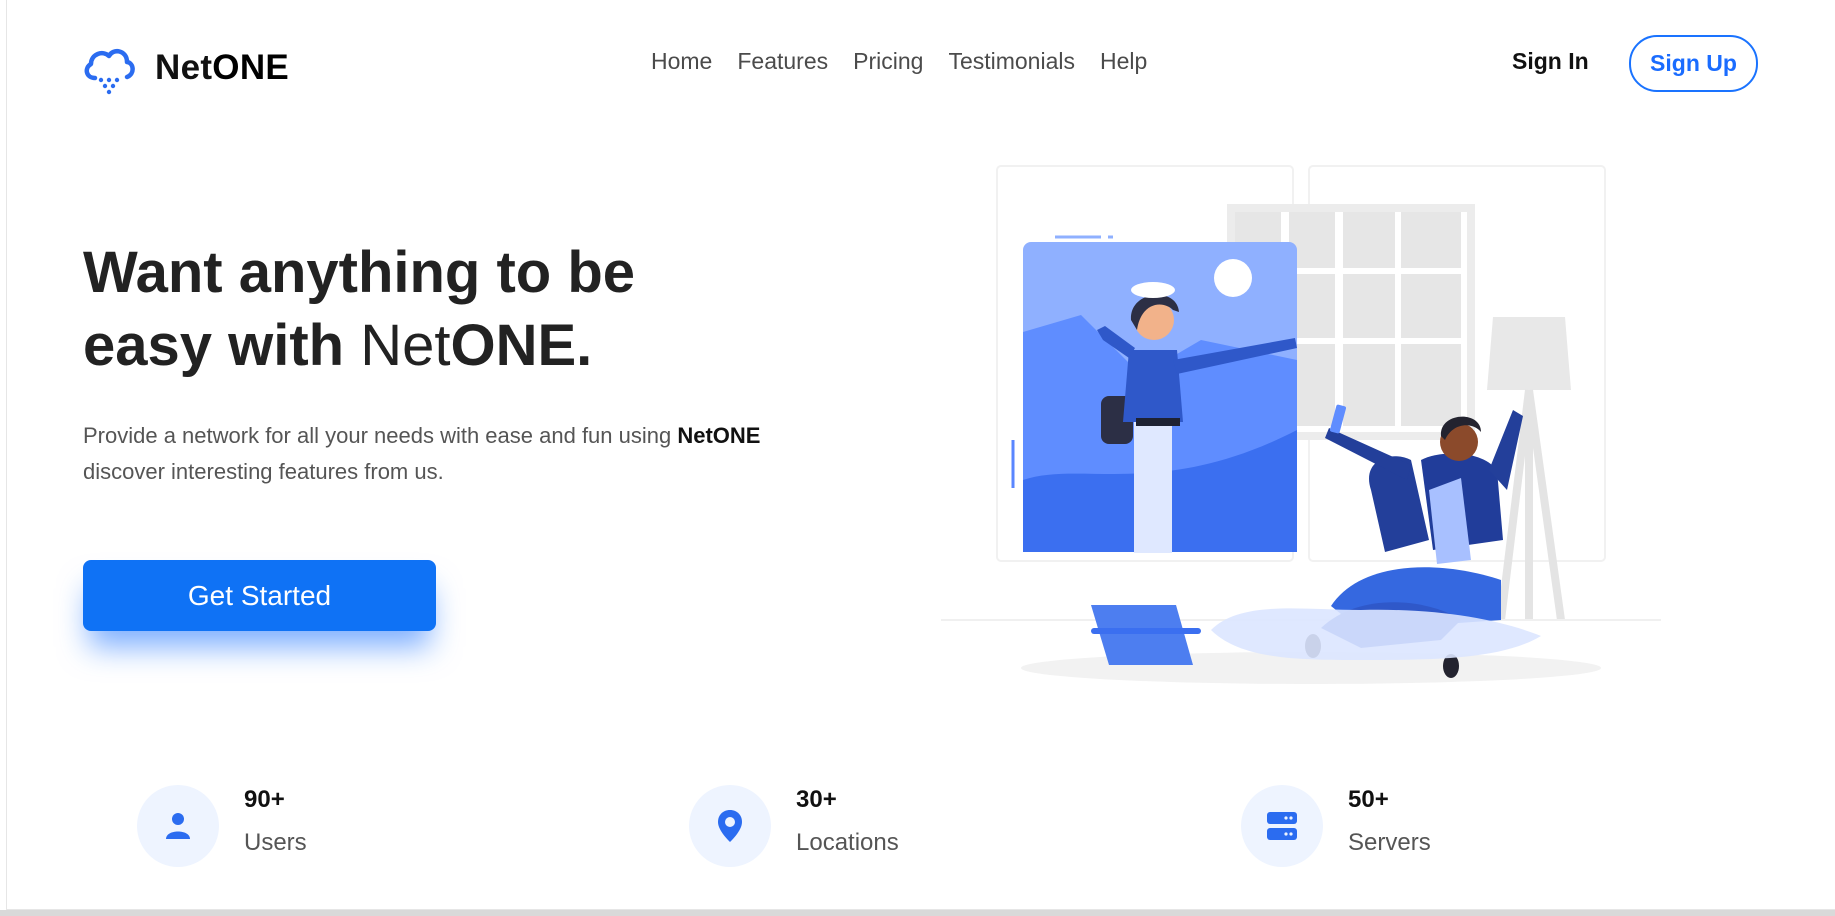 The image size is (1835, 916). I want to click on stat-locations-label: Locations, so click(847, 842).